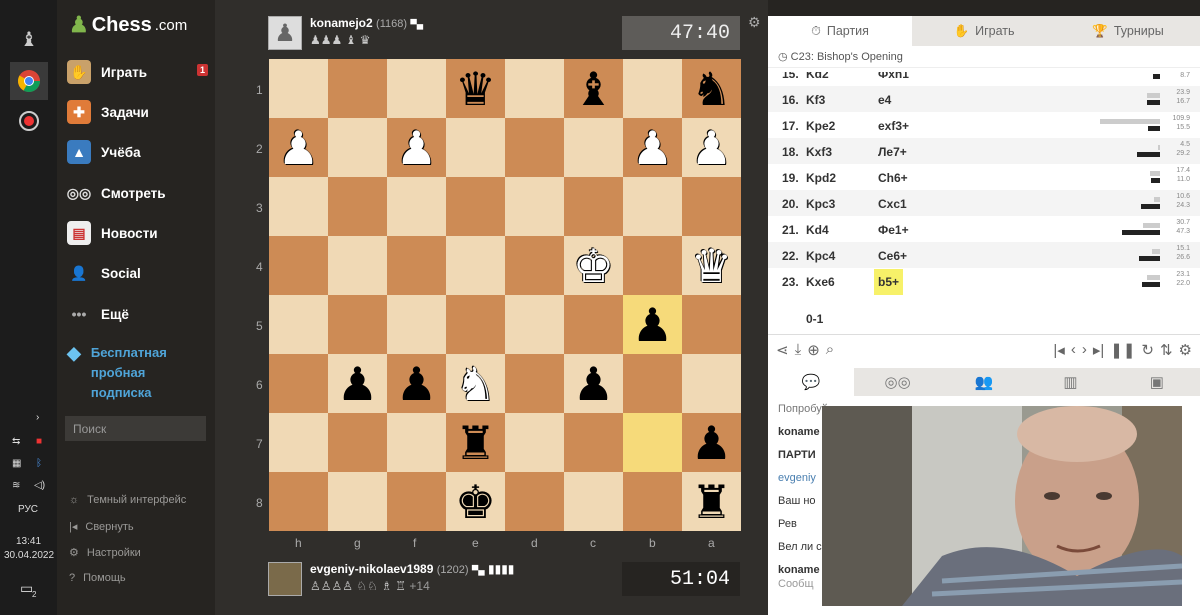 This screenshot has height=615, width=1200. Describe the element at coordinates (135, 428) in the screenshot. I see `search-input: Поиск` at that location.